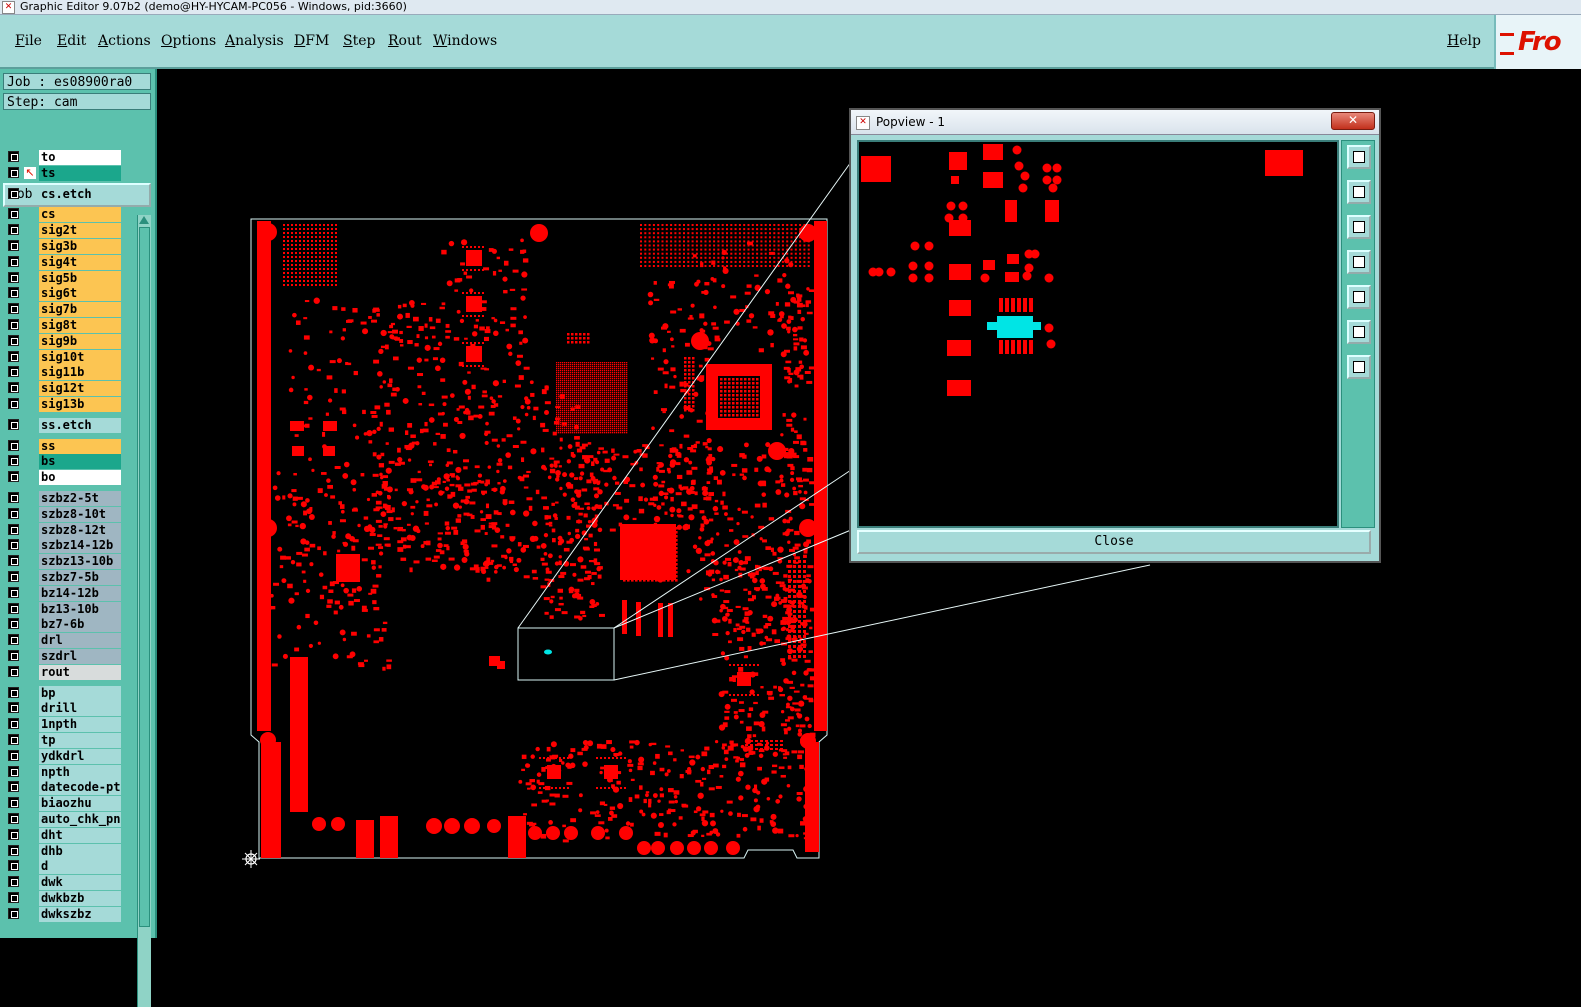 This screenshot has height=1007, width=1581. I want to click on layer-row-npth: npth, so click(65, 772).